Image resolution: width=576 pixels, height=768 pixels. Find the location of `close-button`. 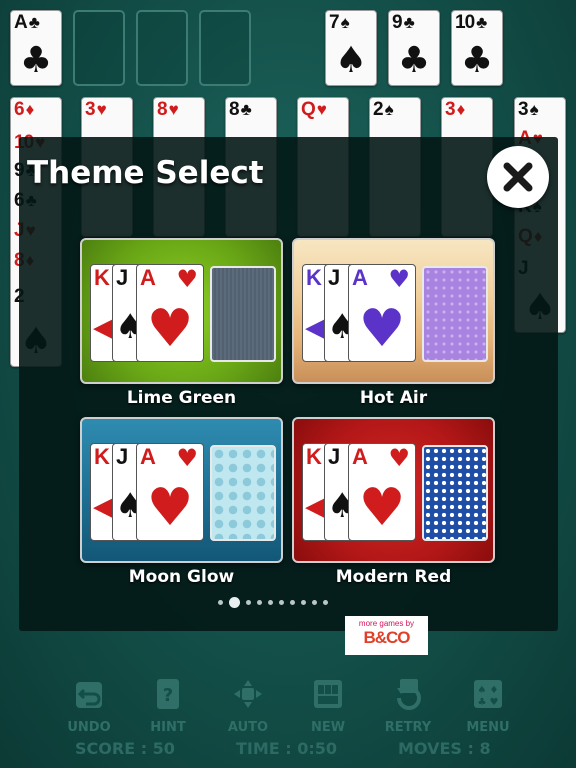

close-button is located at coordinates (518, 177).